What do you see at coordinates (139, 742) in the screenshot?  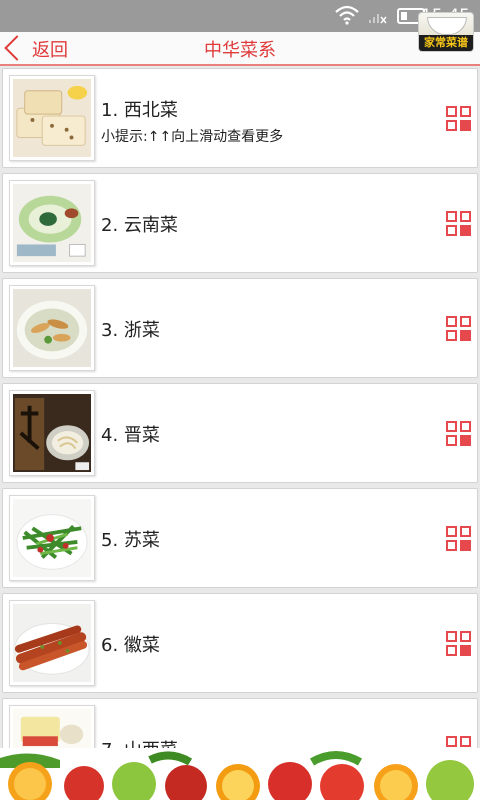 I see `item-name: 7. 山西菜` at bounding box center [139, 742].